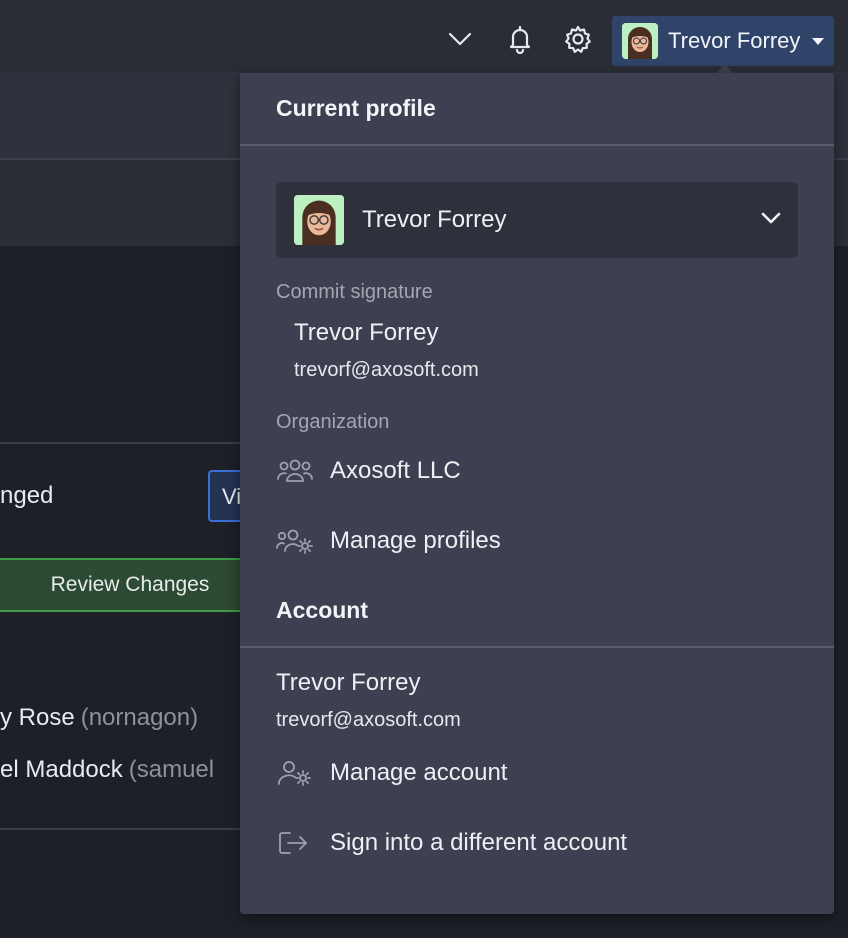 This screenshot has height=938, width=848. What do you see at coordinates (295, 471) in the screenshot?
I see `users-icon` at bounding box center [295, 471].